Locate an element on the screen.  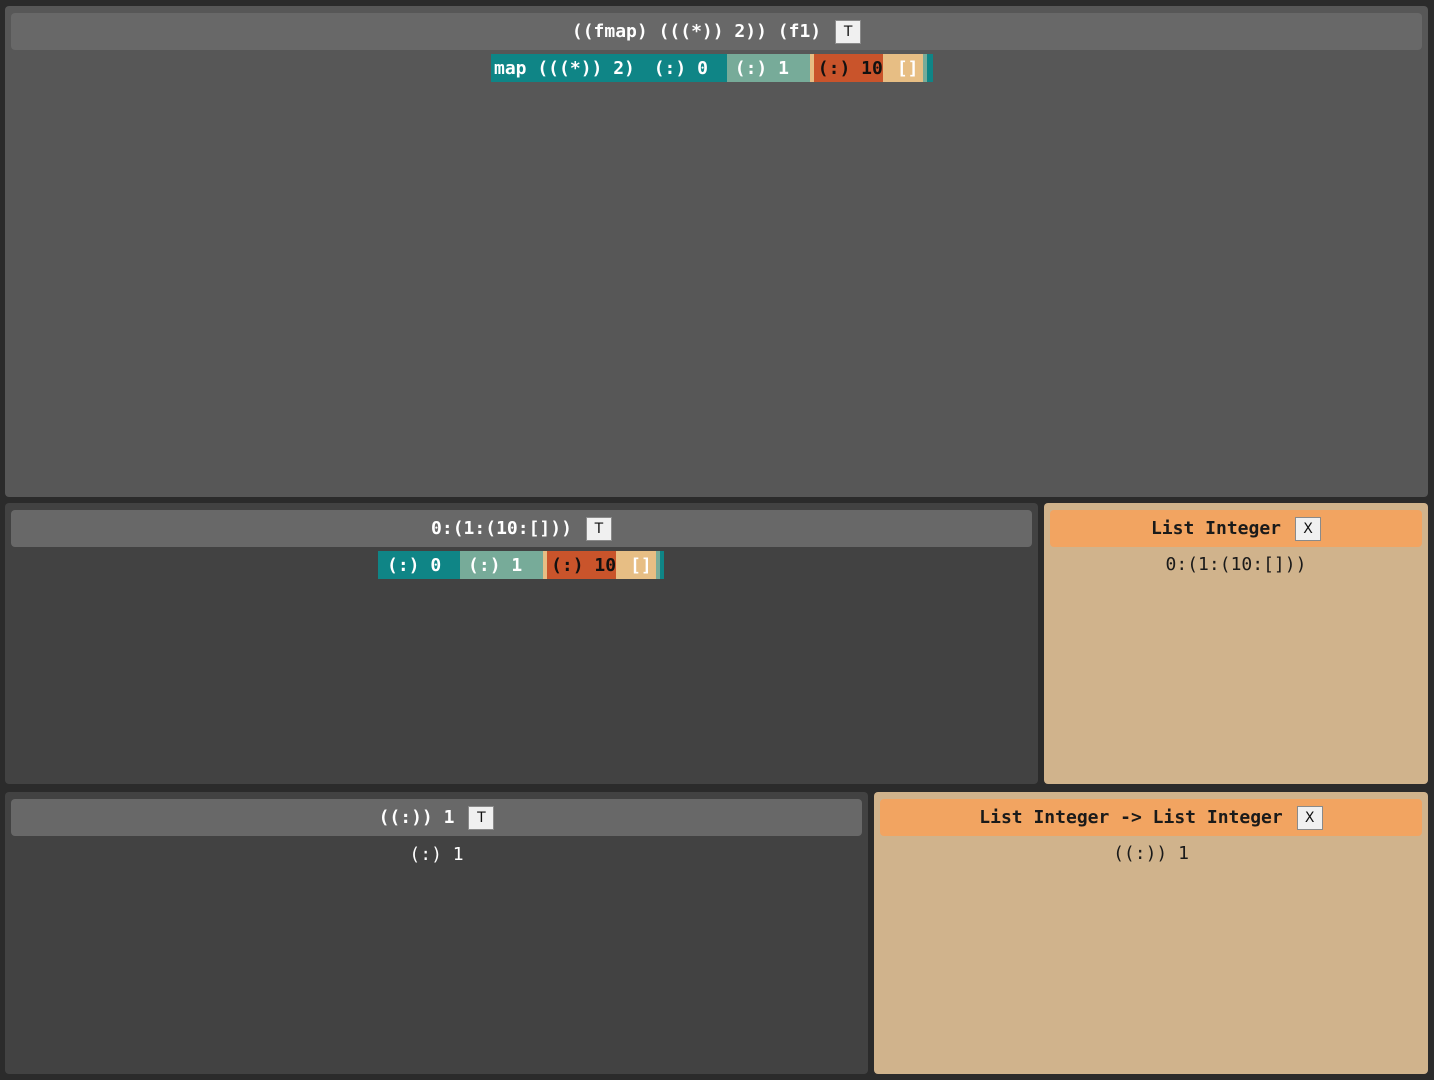
value-cons-10-label: (:) 10 is located at coordinates (584, 565).